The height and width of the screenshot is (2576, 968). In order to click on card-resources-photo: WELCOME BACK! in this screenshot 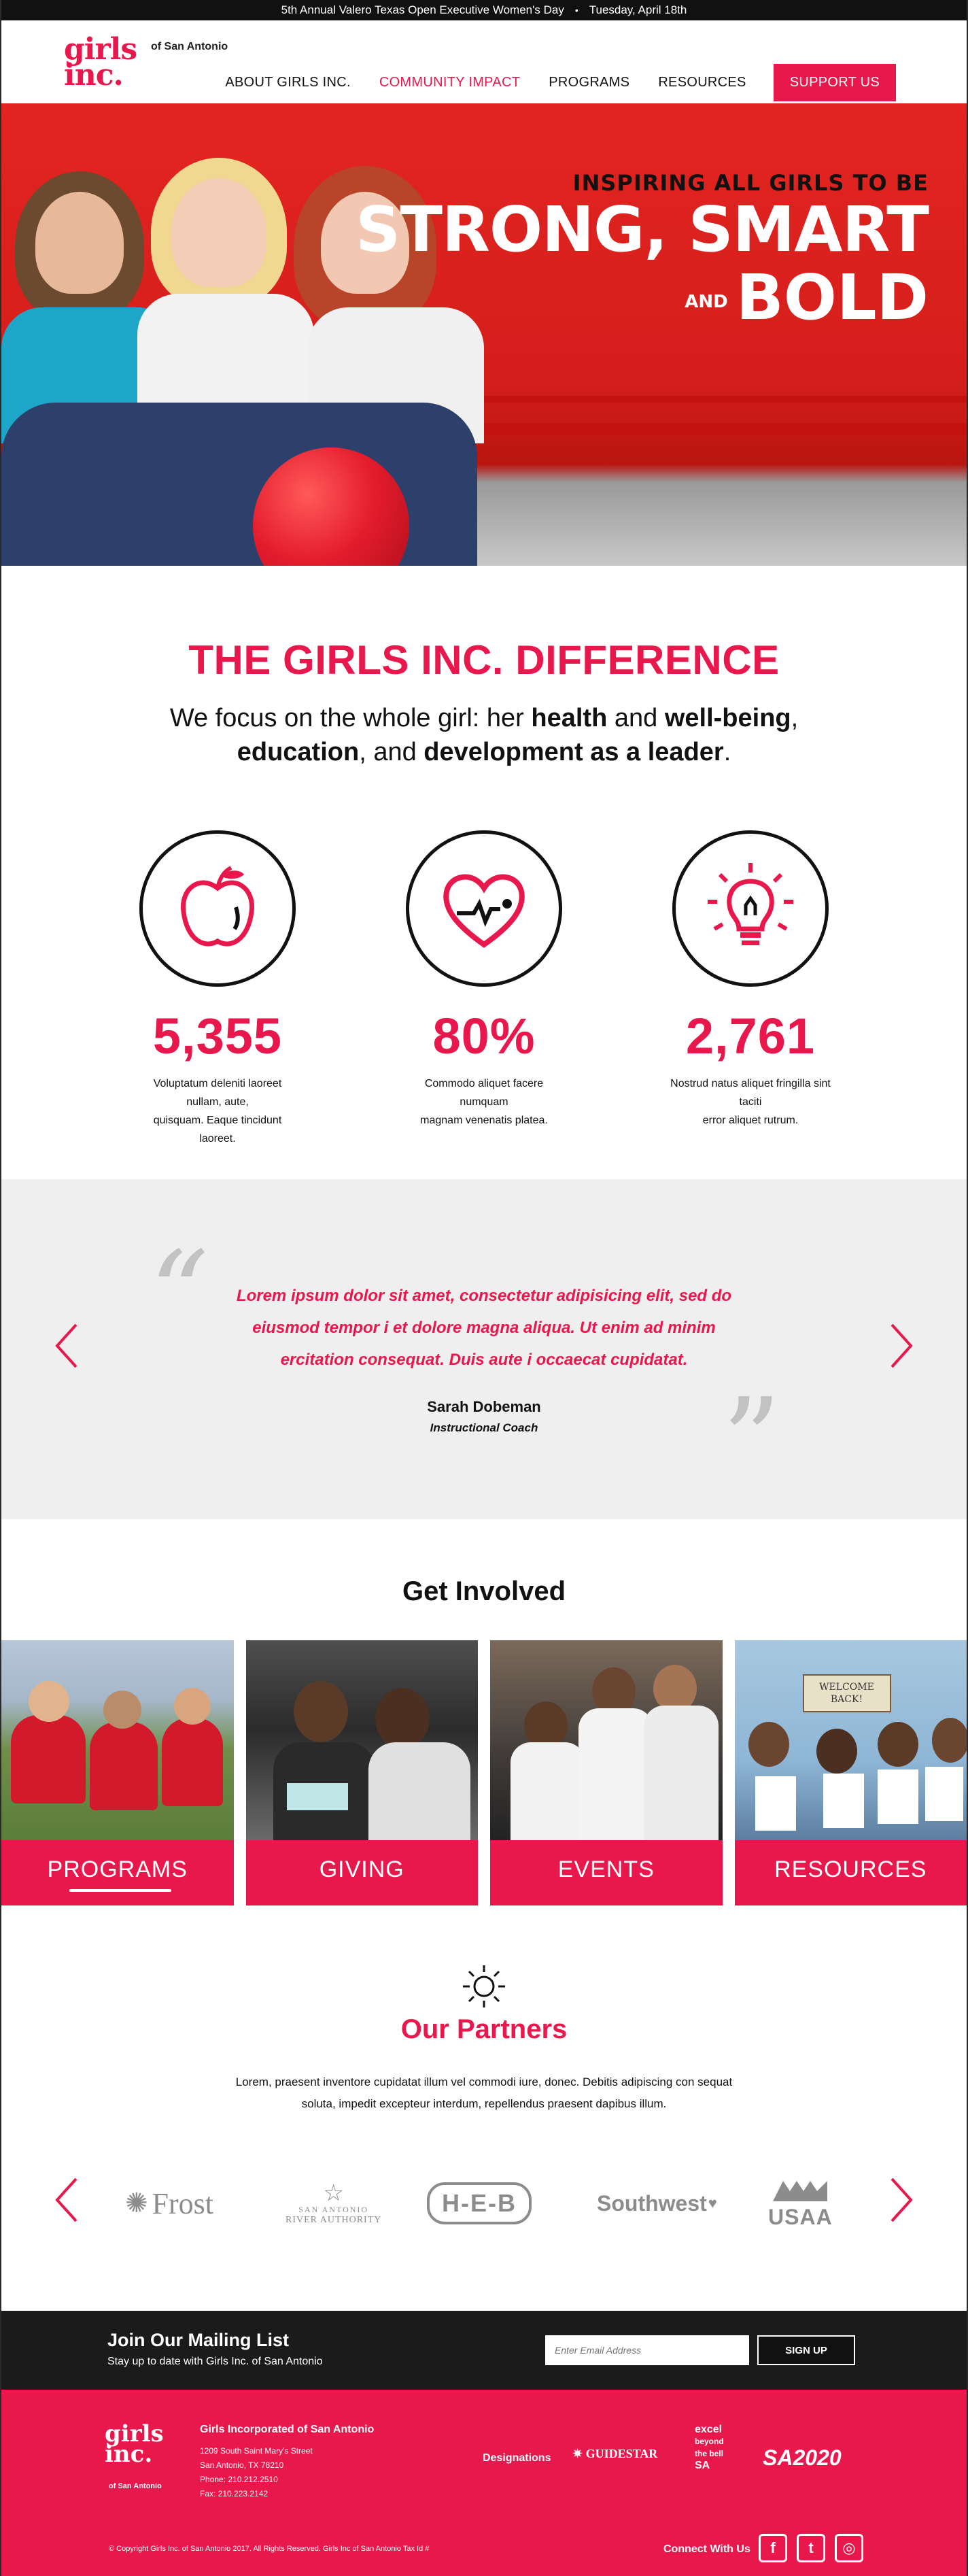, I will do `click(850, 1740)`.